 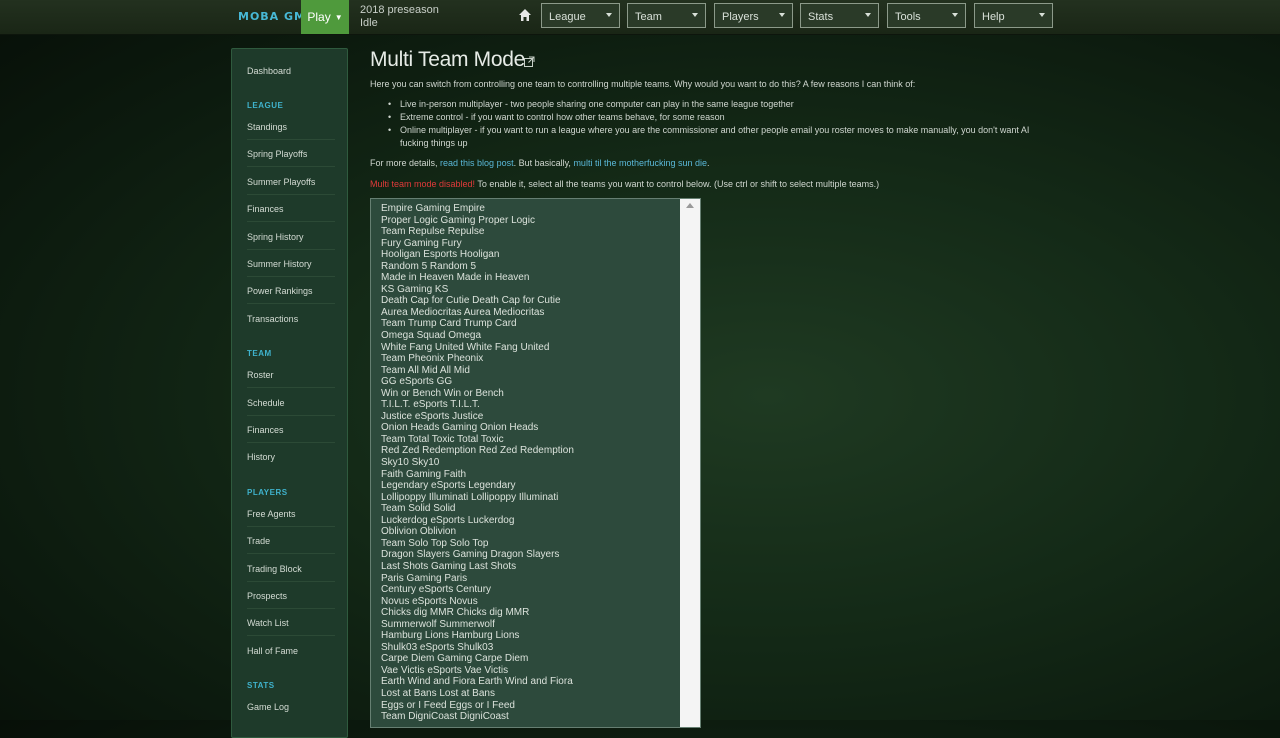 I want to click on team-option: Vae Victis eSports Vae Victis, so click(x=477, y=671).